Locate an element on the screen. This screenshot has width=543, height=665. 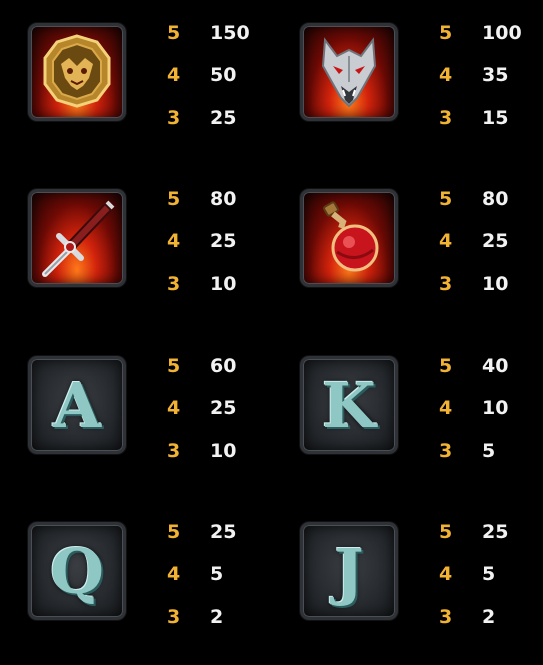
paytable-entry-ace: A 5 60 4 25 3 10 is located at coordinates (136, 416).